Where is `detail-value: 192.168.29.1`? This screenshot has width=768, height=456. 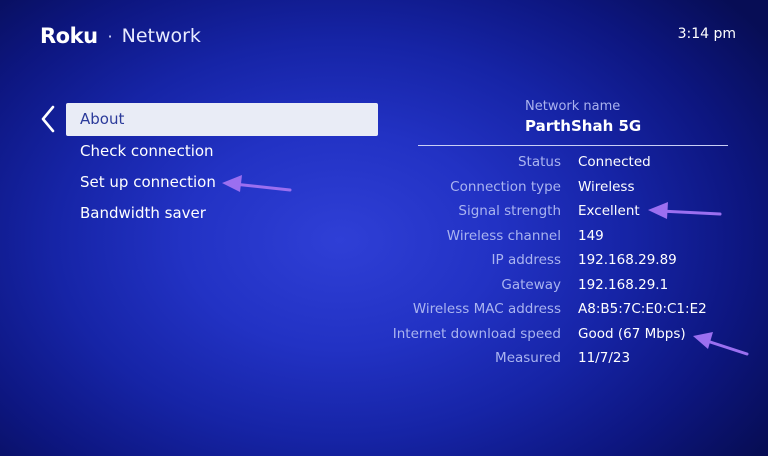 detail-value: 192.168.29.1 is located at coordinates (623, 284).